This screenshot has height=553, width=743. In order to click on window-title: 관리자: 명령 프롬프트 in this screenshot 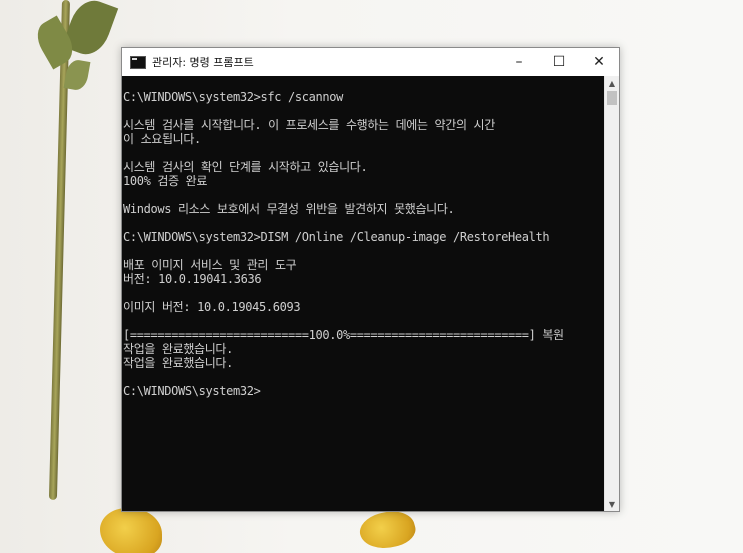, I will do `click(203, 62)`.